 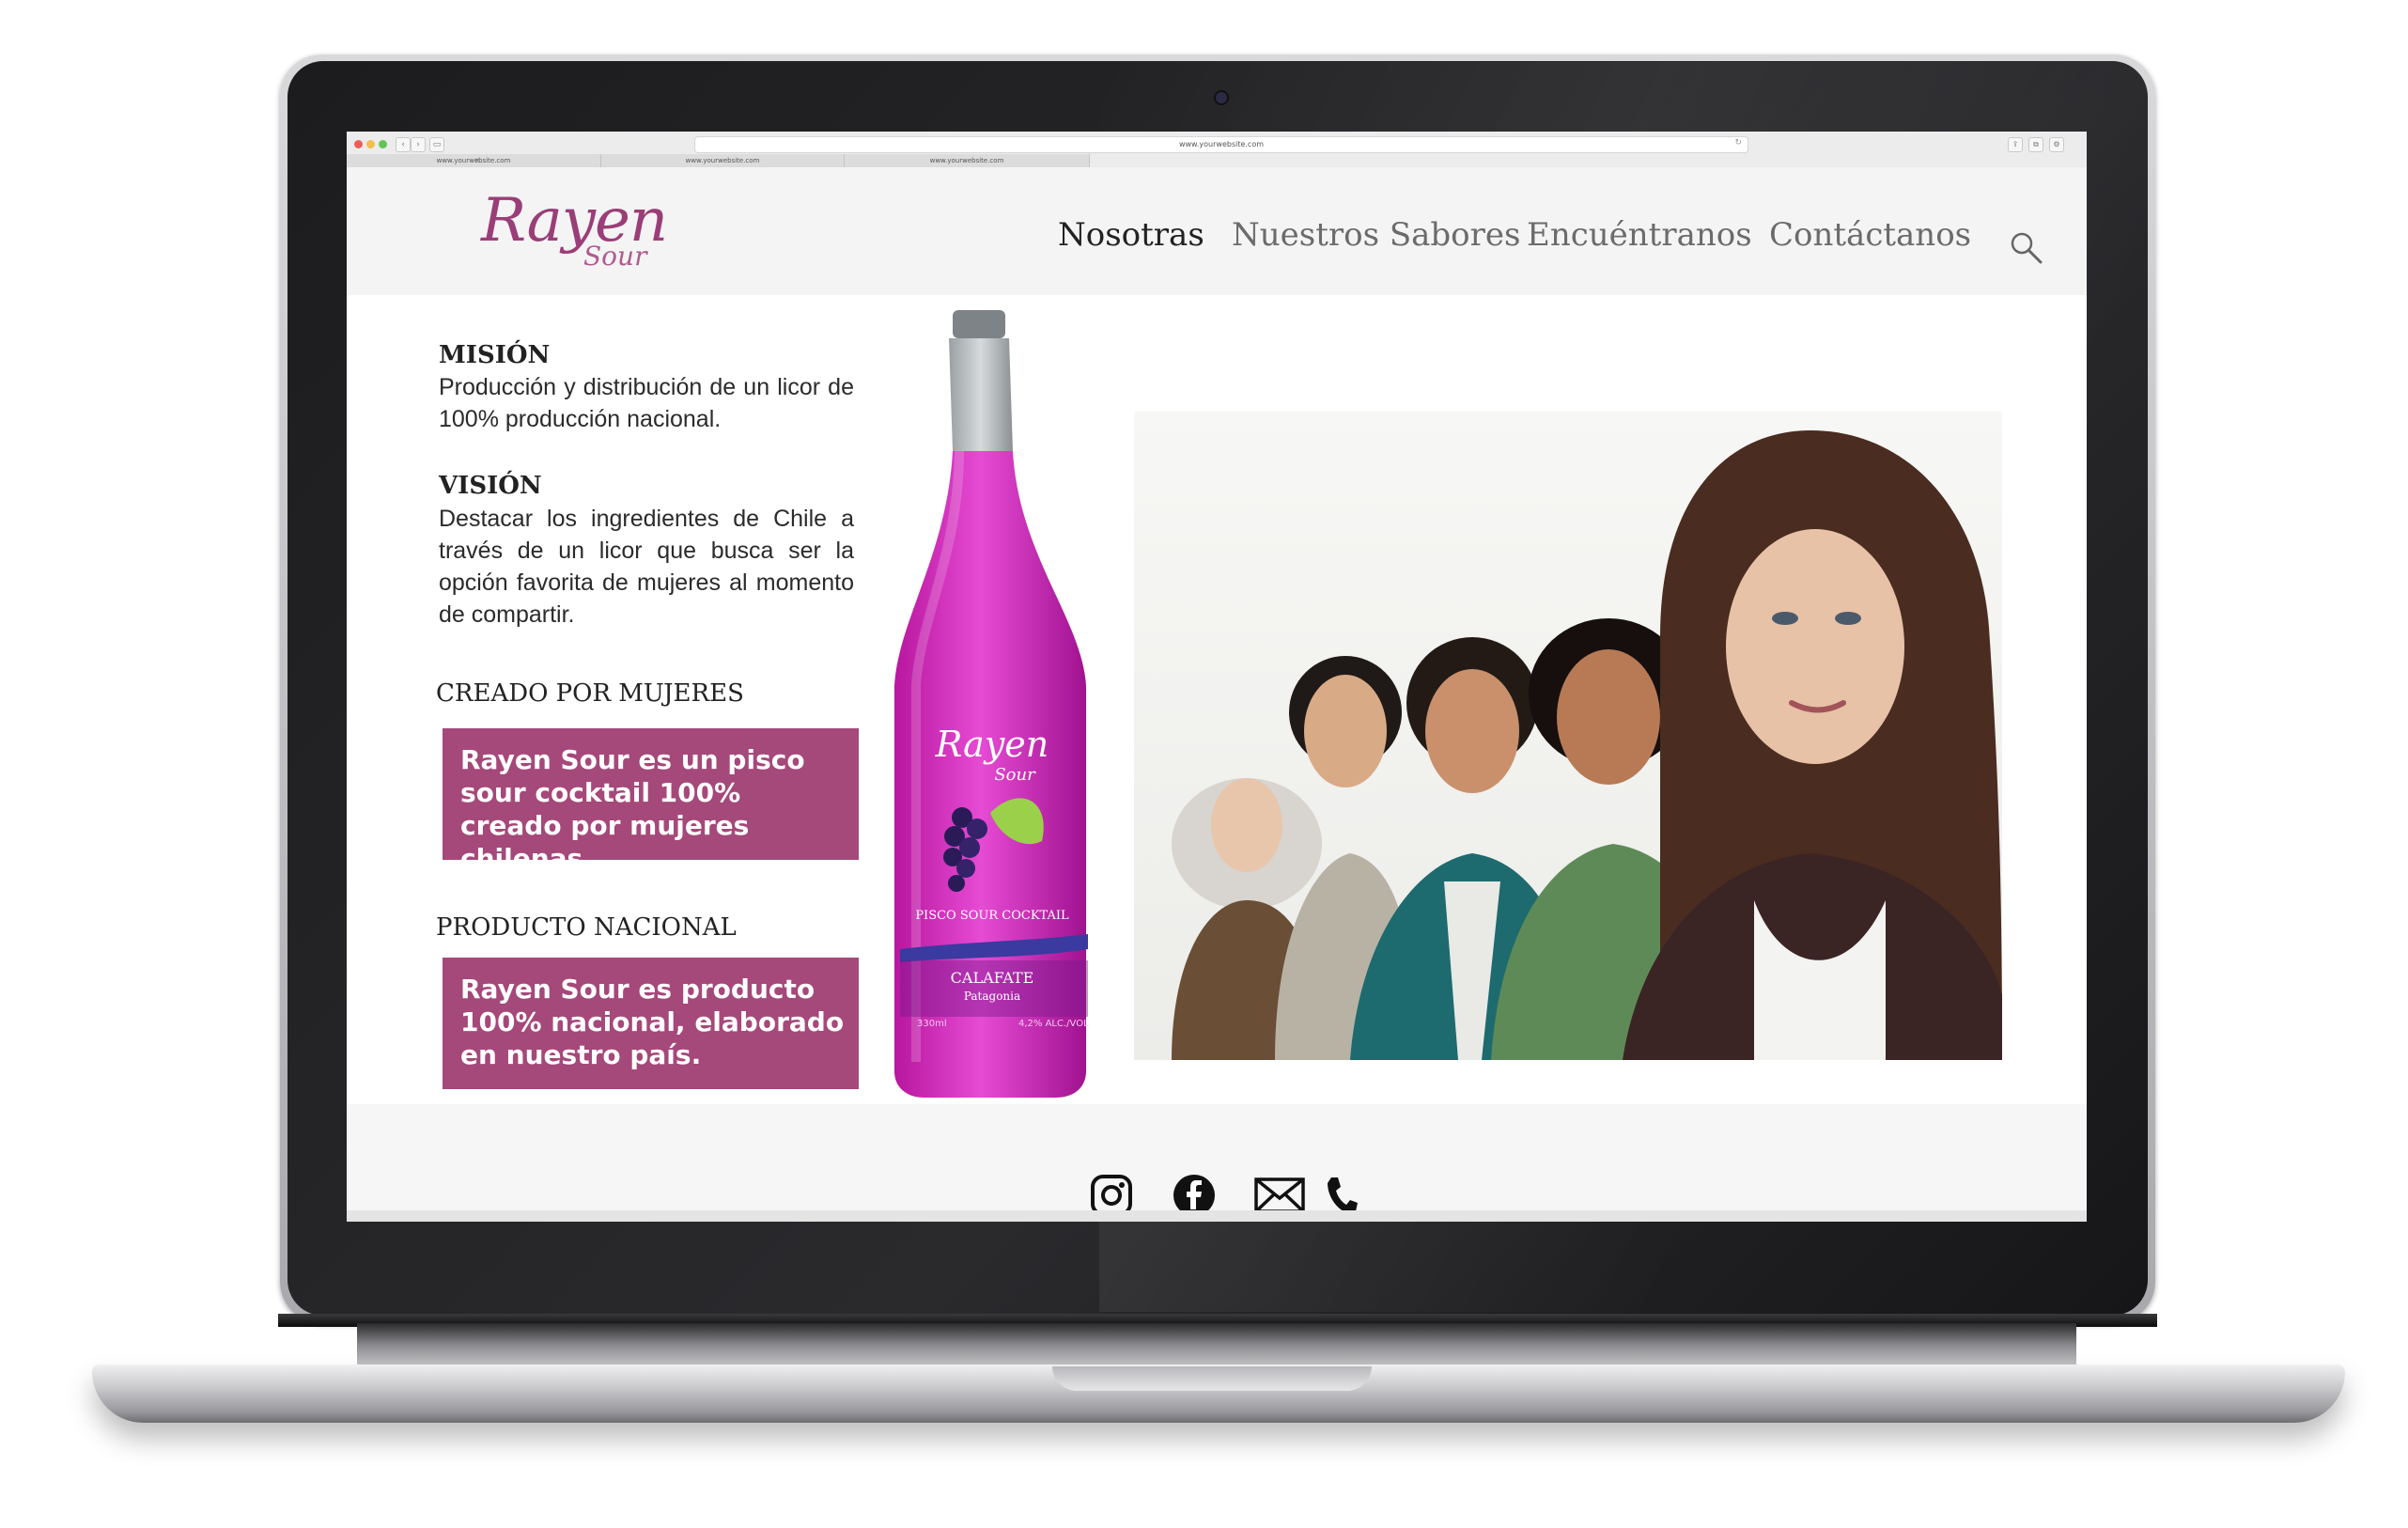 I want to click on reload-icon: ↻, so click(x=1738, y=143).